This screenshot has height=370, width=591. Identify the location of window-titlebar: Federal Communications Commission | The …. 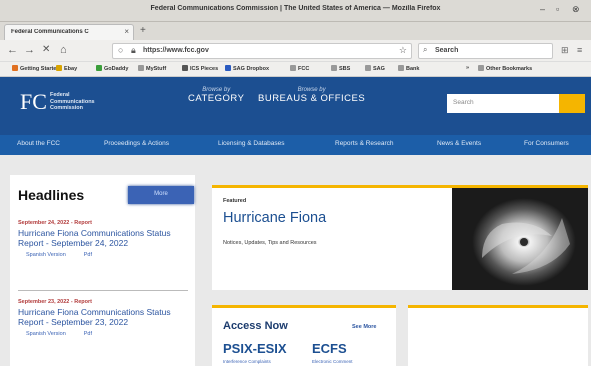
(295, 11).